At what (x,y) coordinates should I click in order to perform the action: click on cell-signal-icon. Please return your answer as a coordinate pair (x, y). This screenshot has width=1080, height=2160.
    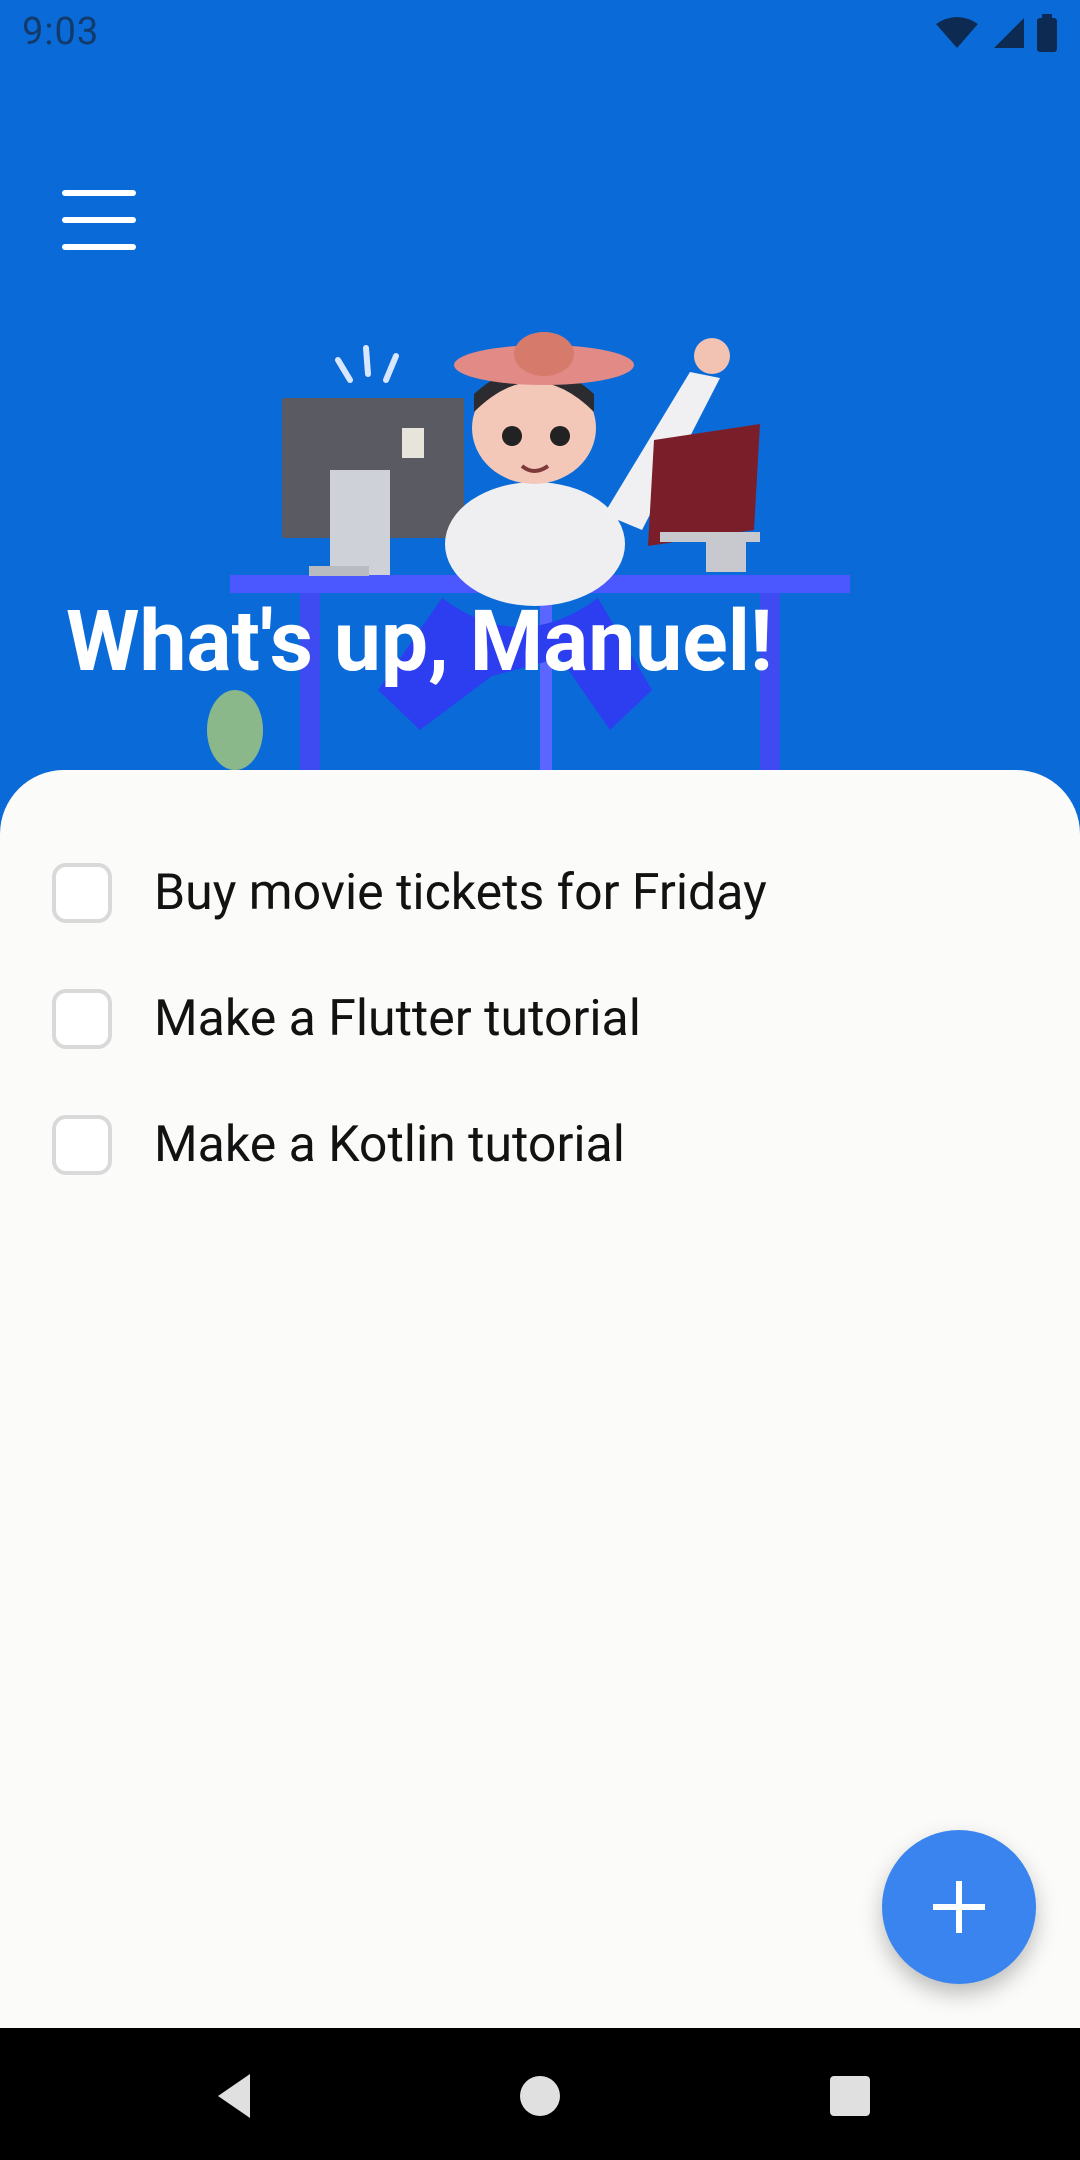
    Looking at the image, I should click on (1009, 33).